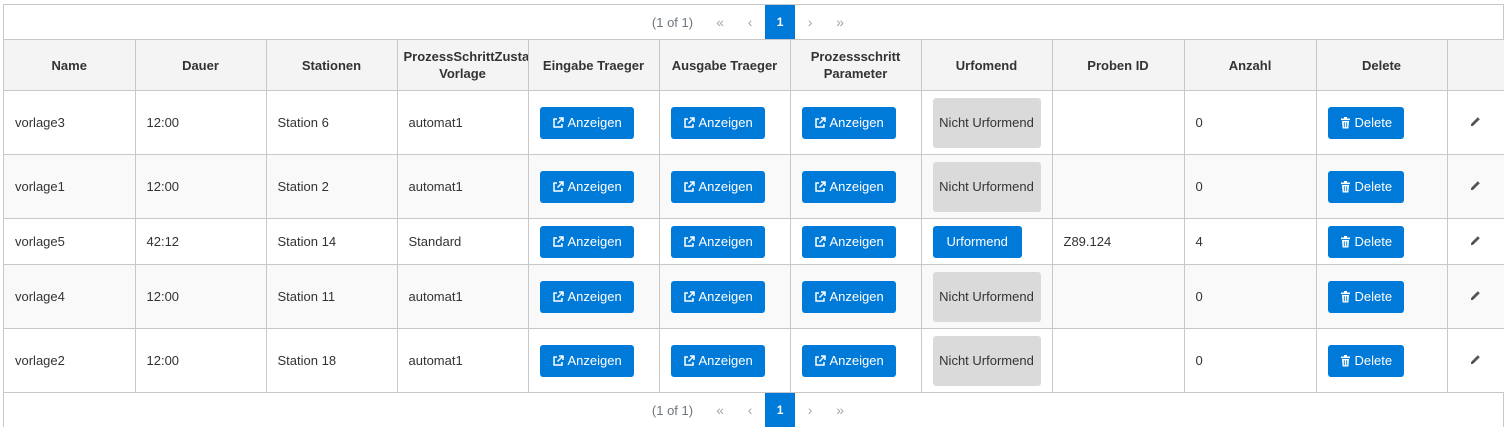 The width and height of the screenshot is (1510, 435). I want to click on cell-vorlage: automat1, so click(463, 186).